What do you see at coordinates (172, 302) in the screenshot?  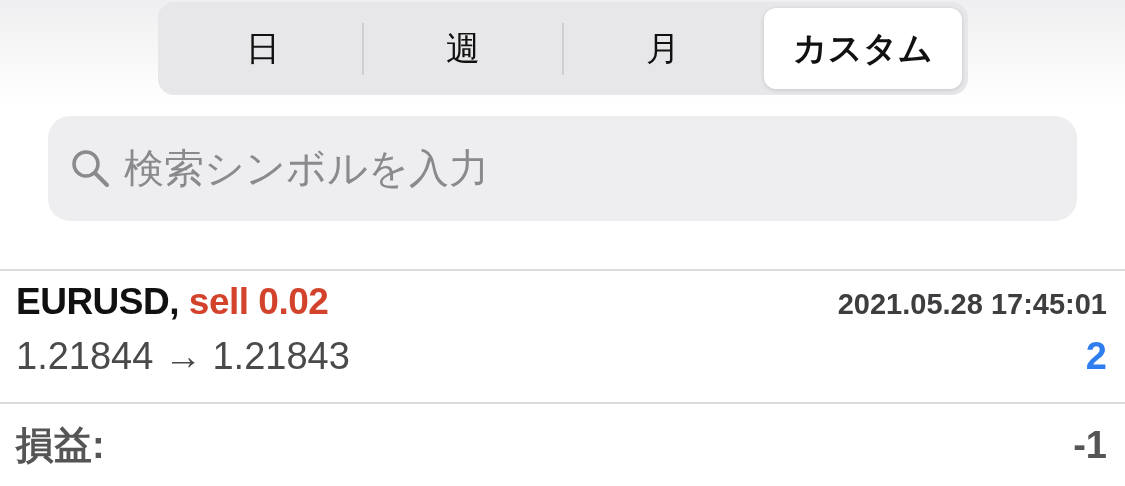 I see `deal-title: EURUSD, sell 0.02` at bounding box center [172, 302].